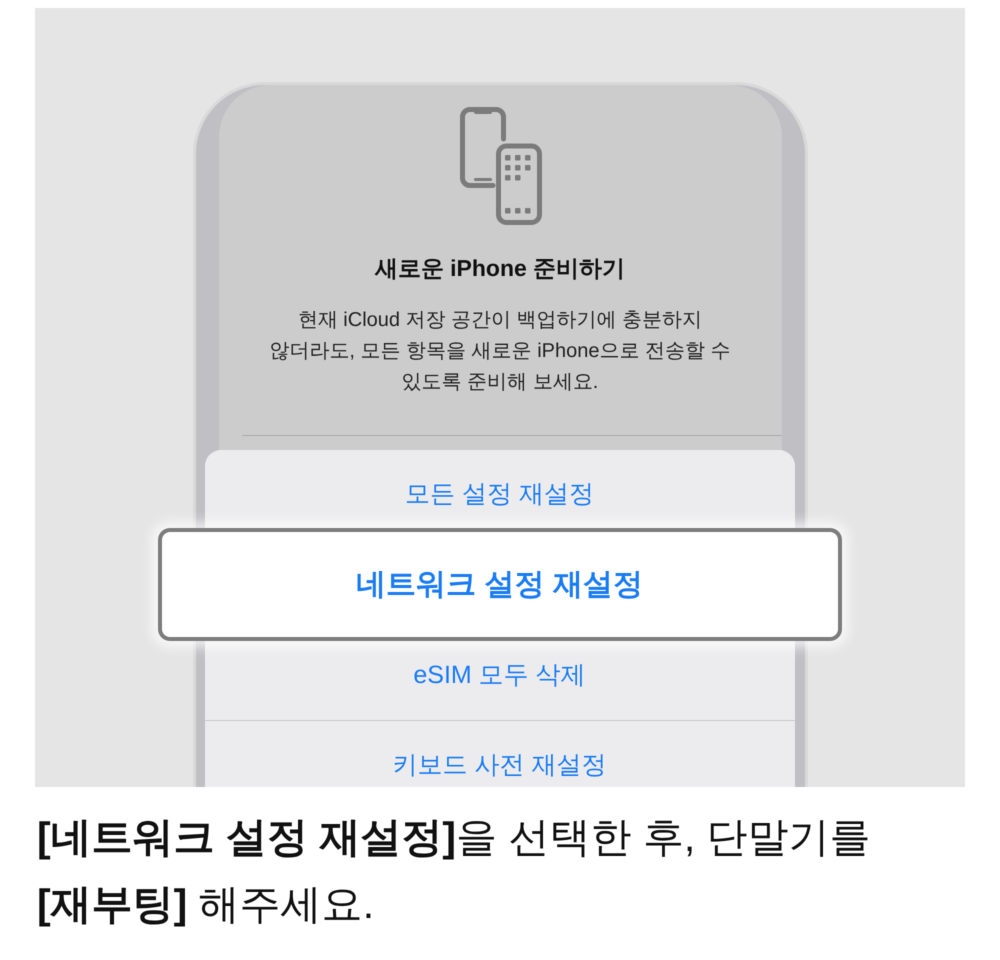  I want to click on action-sheet-item: 키보드 사전 재설정, so click(499, 753).